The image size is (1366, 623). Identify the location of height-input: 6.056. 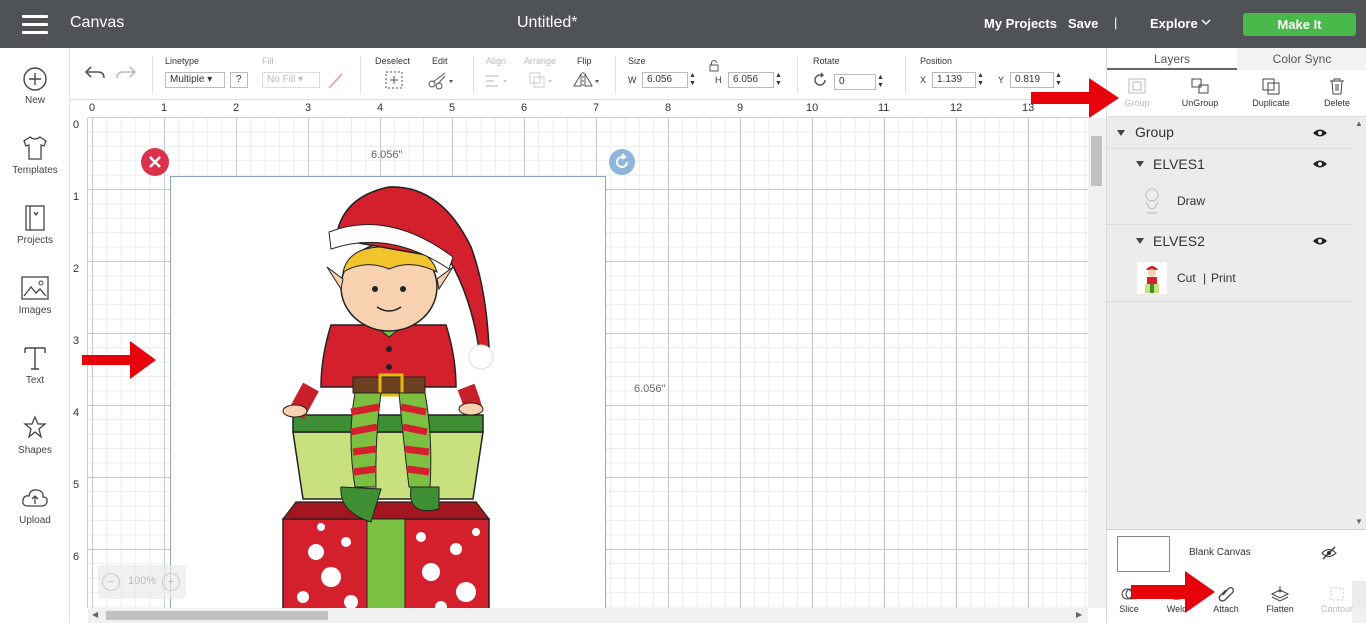
(751, 80).